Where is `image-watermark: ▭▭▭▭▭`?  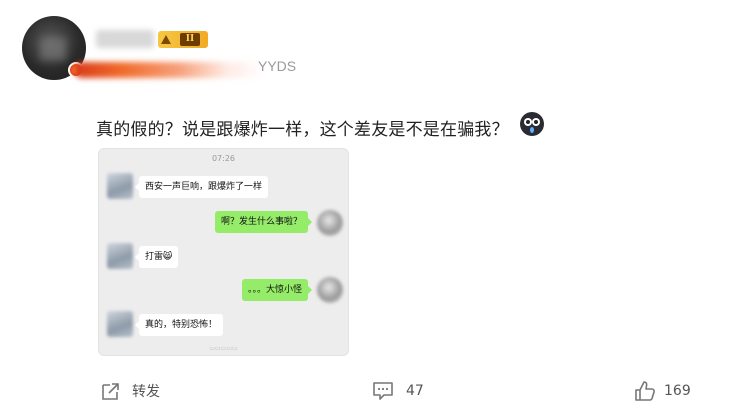 image-watermark: ▭▭▭▭▭ is located at coordinates (223, 348).